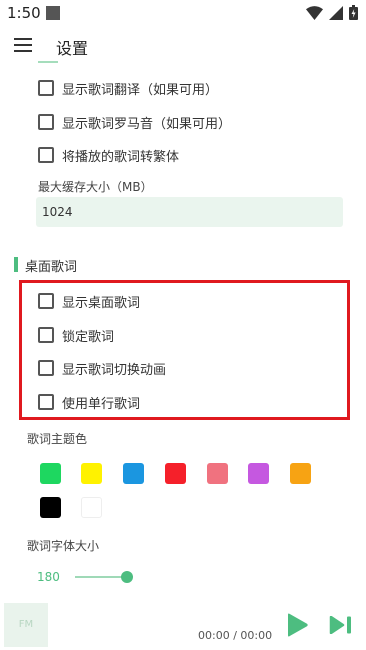 The width and height of the screenshot is (366, 650). Describe the element at coordinates (140, 90) in the screenshot. I see `checkbox-label: 显示歌词翻译（如果可用）` at that location.